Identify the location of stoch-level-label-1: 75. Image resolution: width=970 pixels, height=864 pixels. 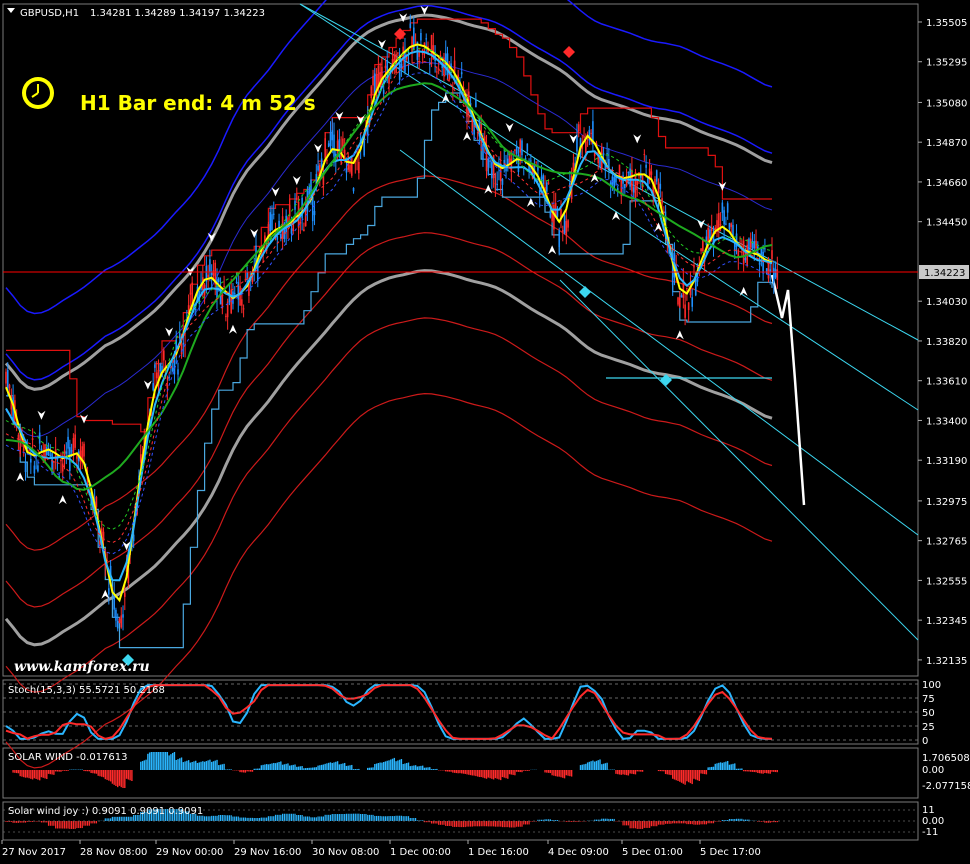
(928, 699).